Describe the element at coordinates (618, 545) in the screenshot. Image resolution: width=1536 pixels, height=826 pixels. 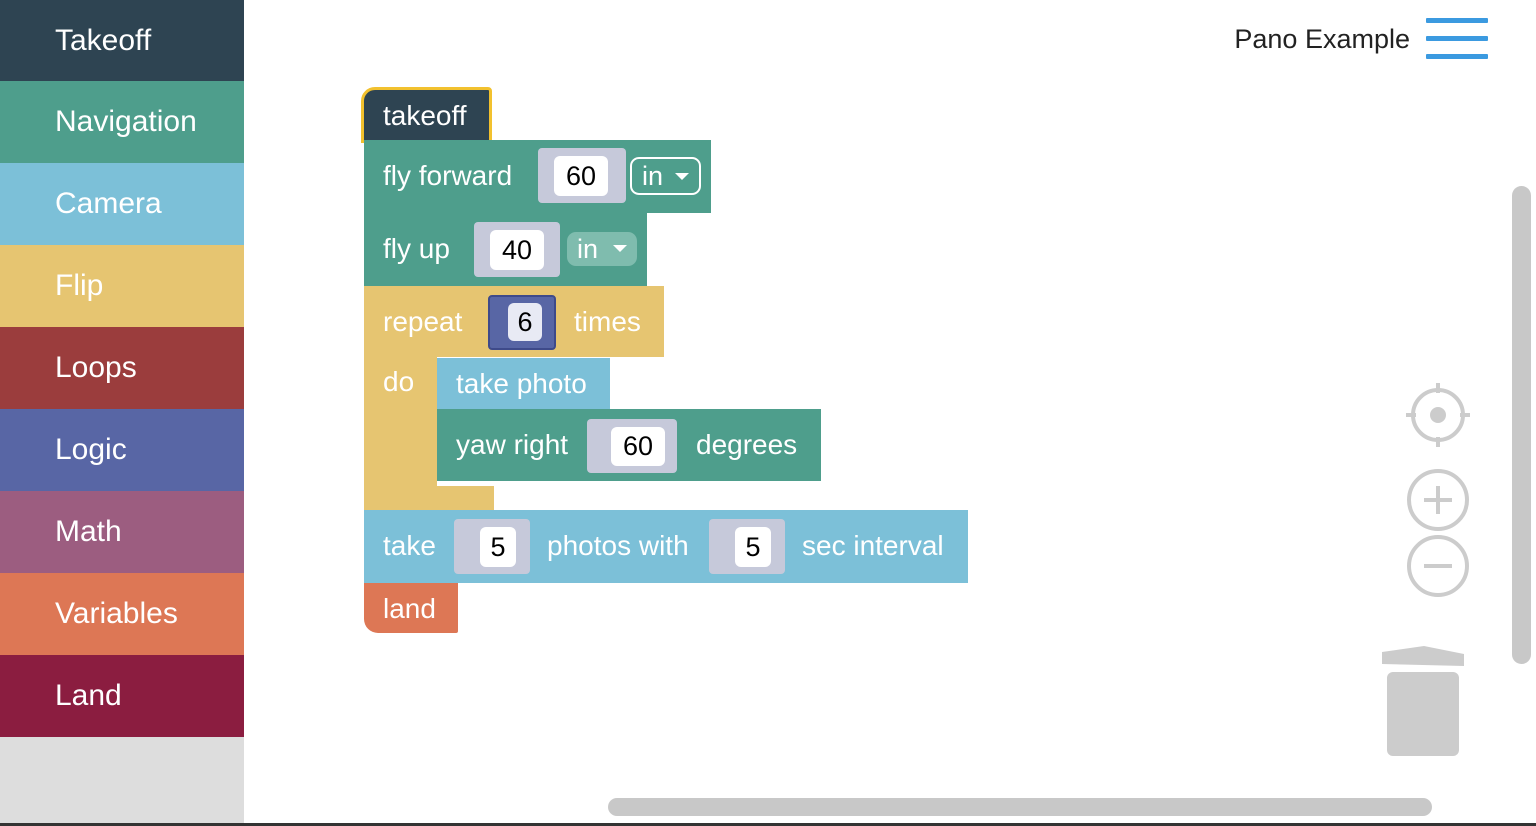
I see `photos-with-label: photos with` at that location.